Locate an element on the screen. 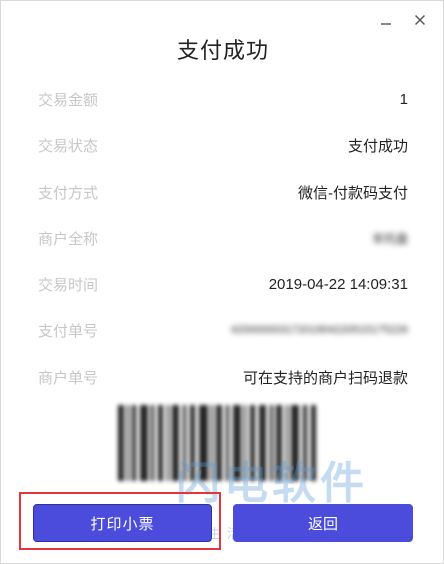 The width and height of the screenshot is (444, 564). field-value: 支付成功 is located at coordinates (377, 146).